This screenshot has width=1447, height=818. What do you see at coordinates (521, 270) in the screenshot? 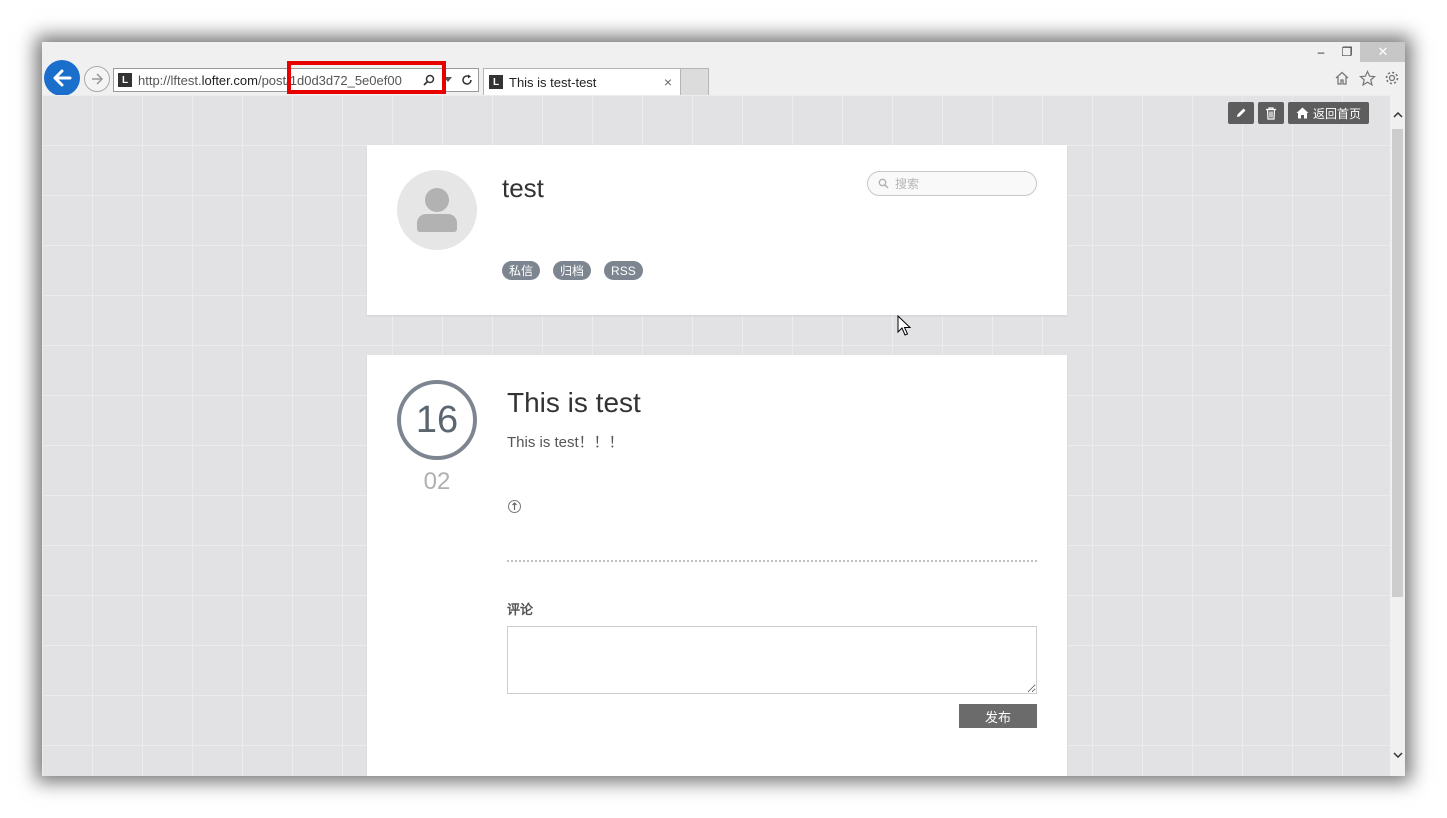
I see `message-link: 私信` at bounding box center [521, 270].